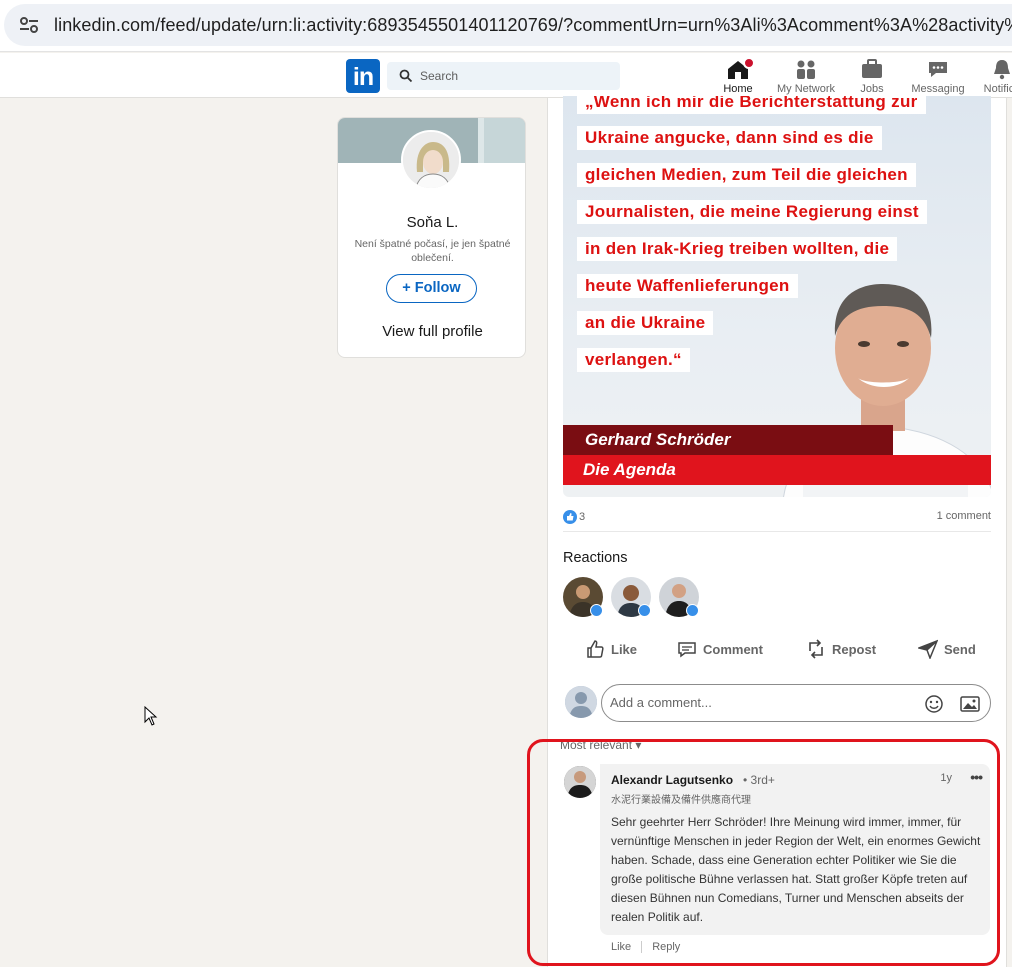 Image resolution: width=1012 pixels, height=967 pixels. I want to click on comment-label: Comment, so click(733, 649).